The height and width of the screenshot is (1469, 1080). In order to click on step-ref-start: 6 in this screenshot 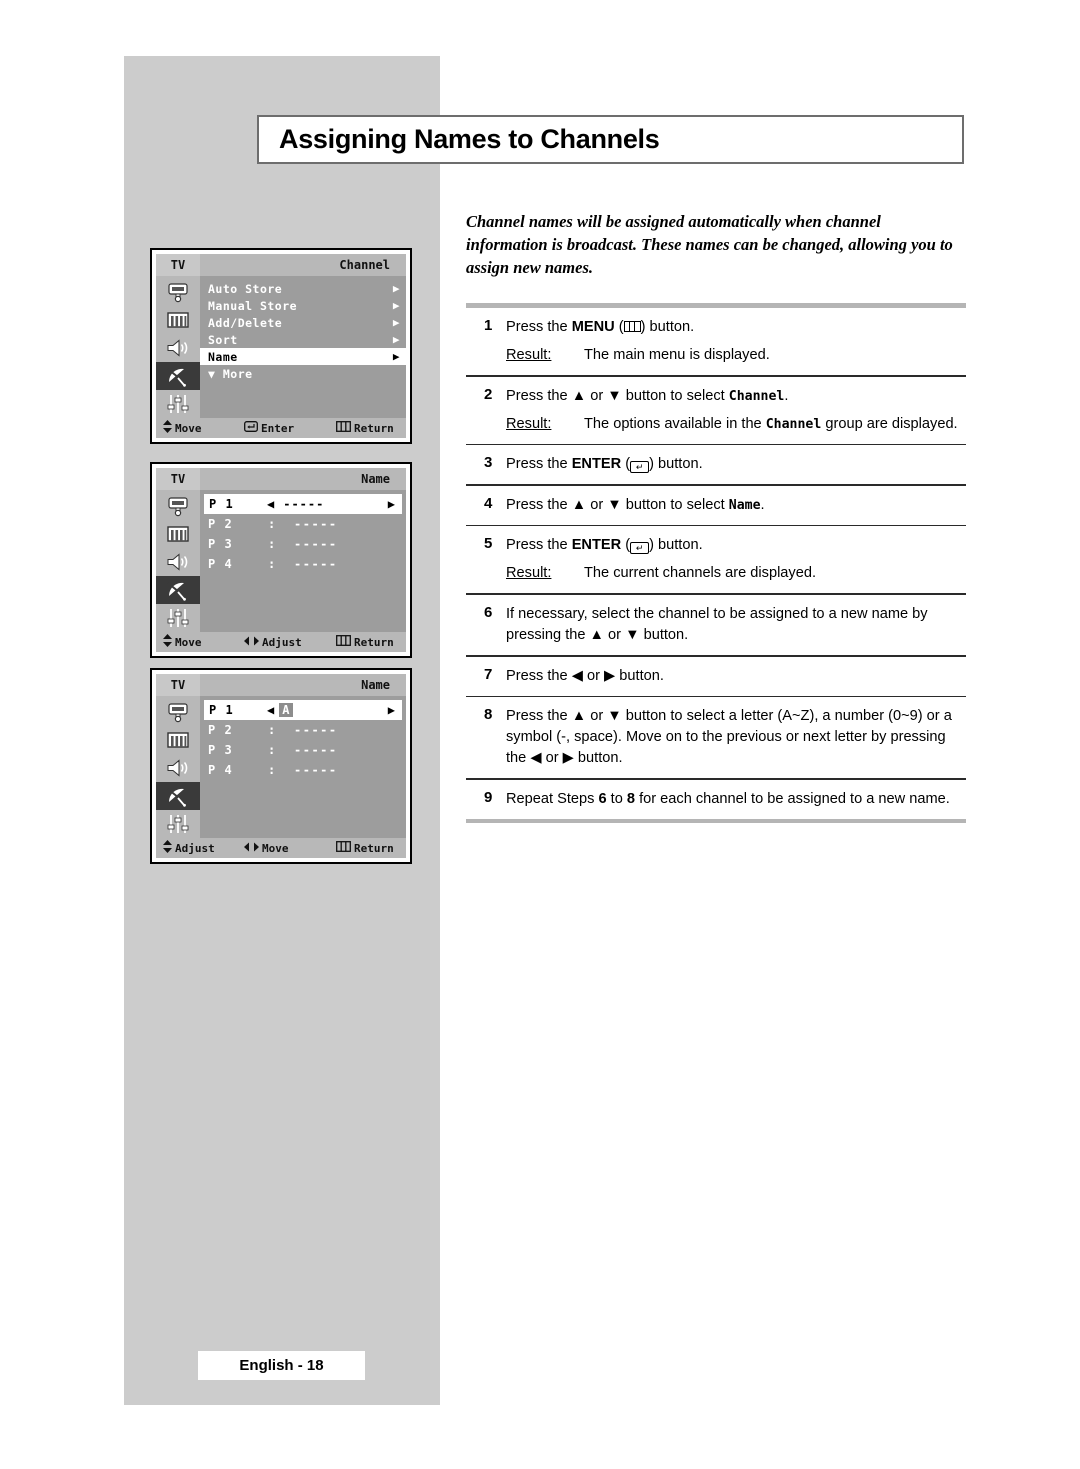, I will do `click(602, 798)`.